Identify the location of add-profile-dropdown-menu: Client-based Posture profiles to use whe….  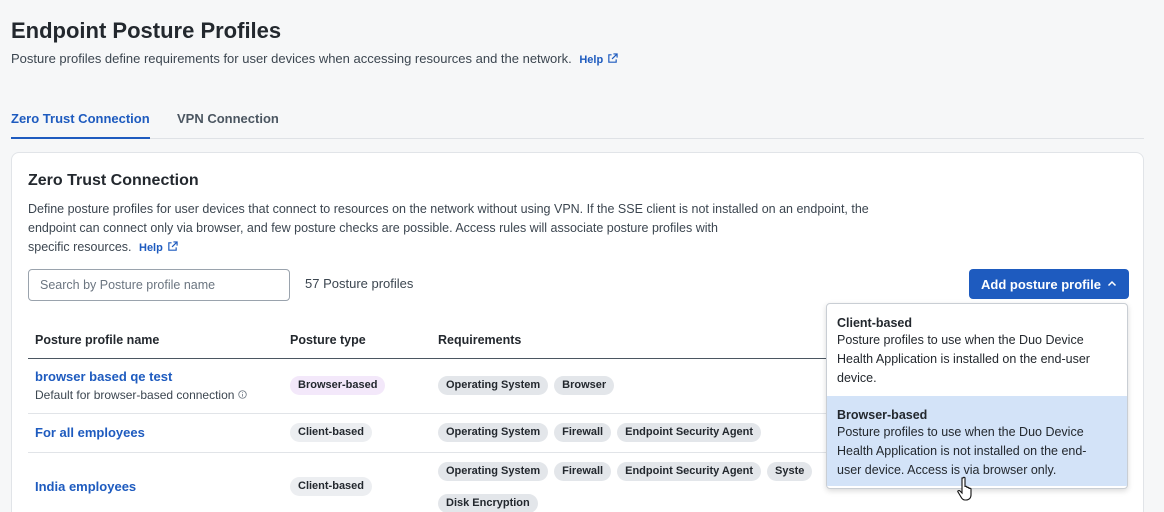
(977, 396).